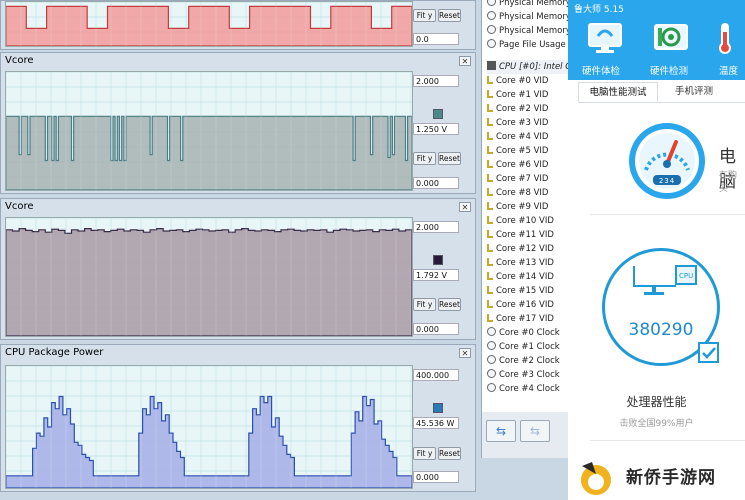 The width and height of the screenshot is (745, 500). I want to click on max-value-field: 400.000, so click(436, 375).